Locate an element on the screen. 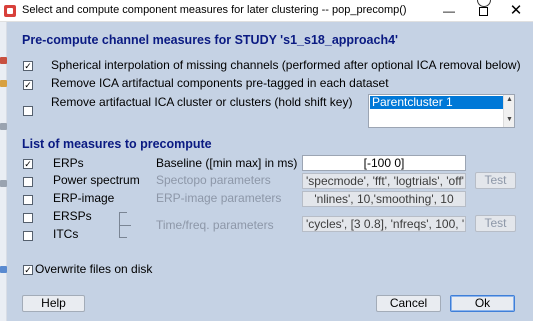  erps-label: ERPs is located at coordinates (68, 163).